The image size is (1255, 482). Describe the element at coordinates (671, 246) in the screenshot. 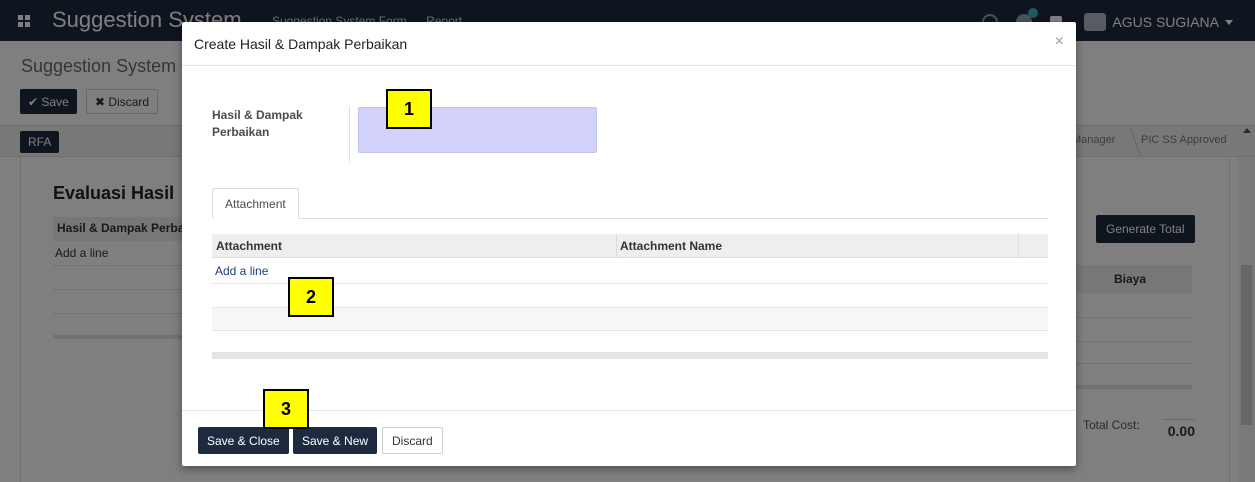

I see `column-attachment-name: Attachment Name` at that location.